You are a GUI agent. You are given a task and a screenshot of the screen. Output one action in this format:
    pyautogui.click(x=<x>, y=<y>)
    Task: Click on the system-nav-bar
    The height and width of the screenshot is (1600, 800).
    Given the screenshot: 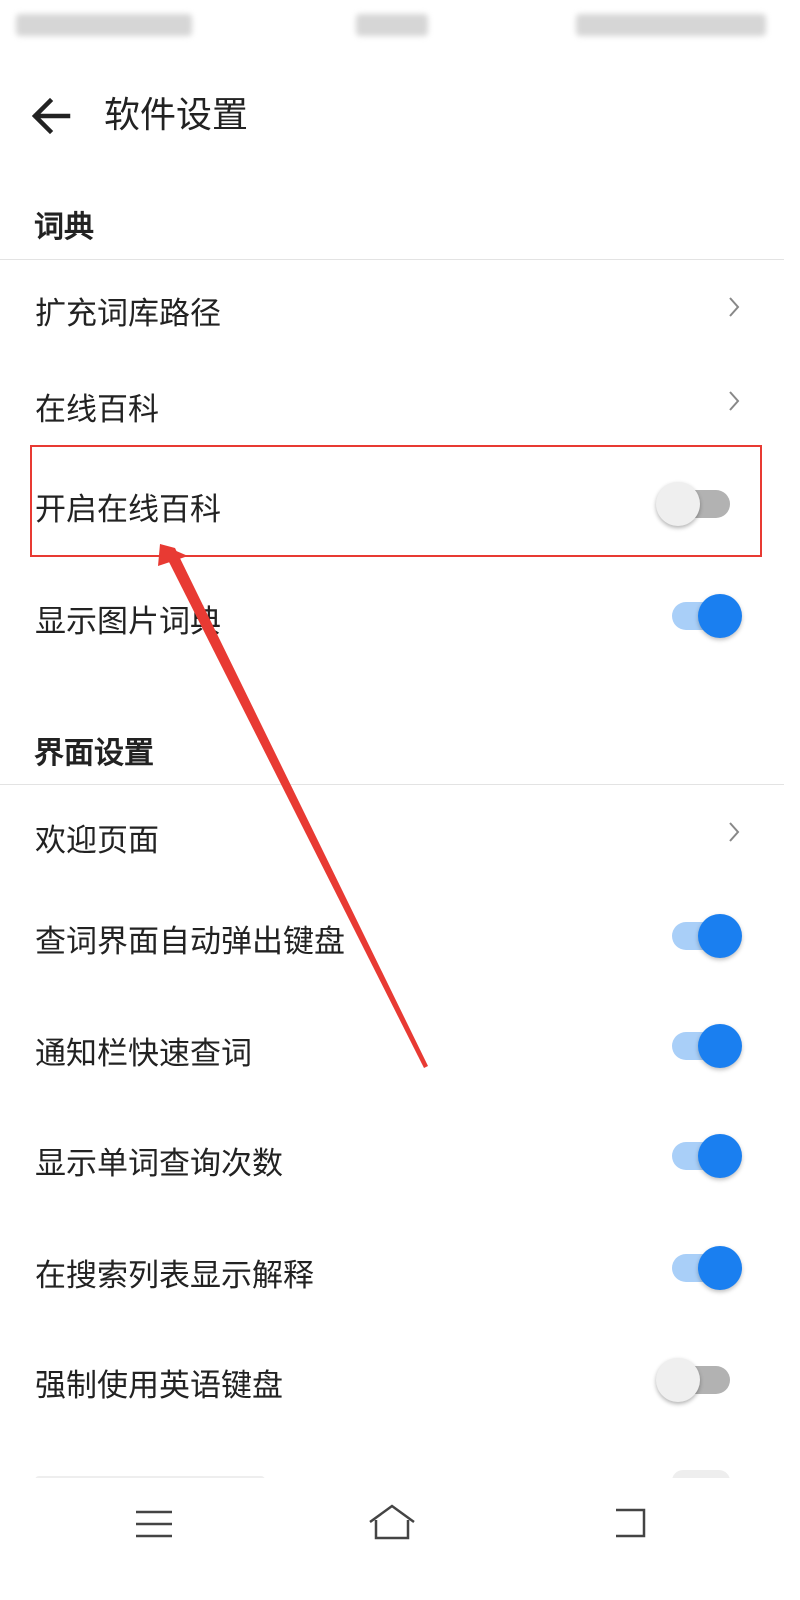 What is the action you would take?
    pyautogui.click(x=392, y=1523)
    